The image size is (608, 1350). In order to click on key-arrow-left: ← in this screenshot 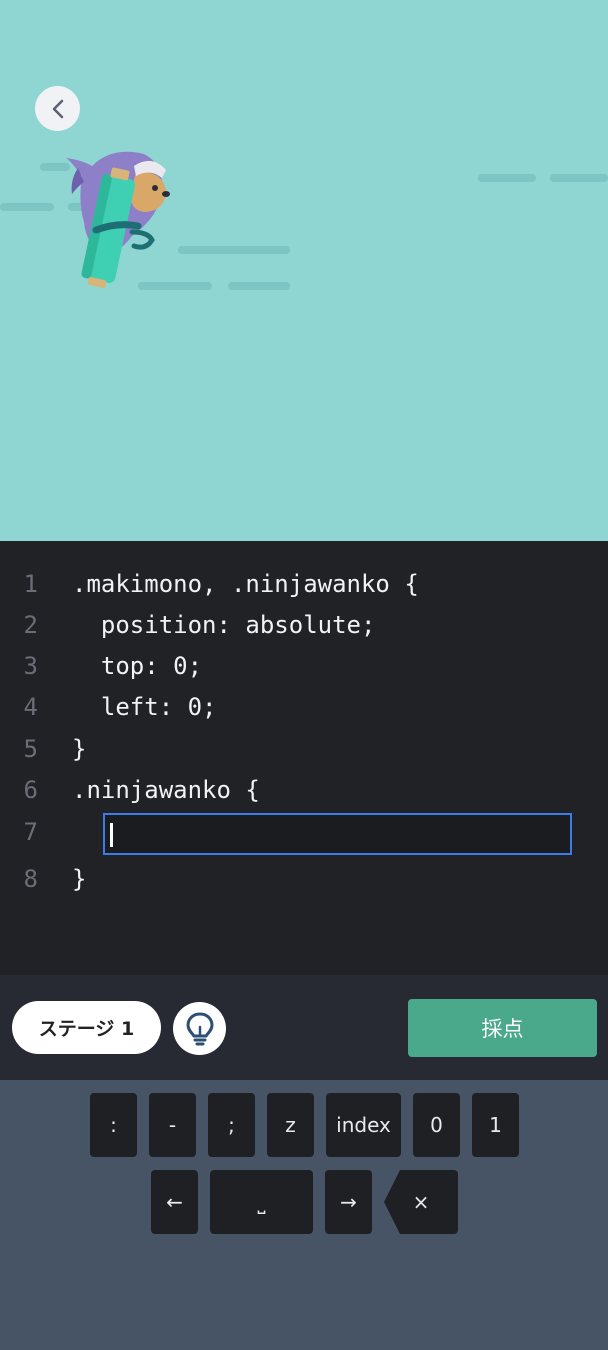, I will do `click(174, 1202)`.